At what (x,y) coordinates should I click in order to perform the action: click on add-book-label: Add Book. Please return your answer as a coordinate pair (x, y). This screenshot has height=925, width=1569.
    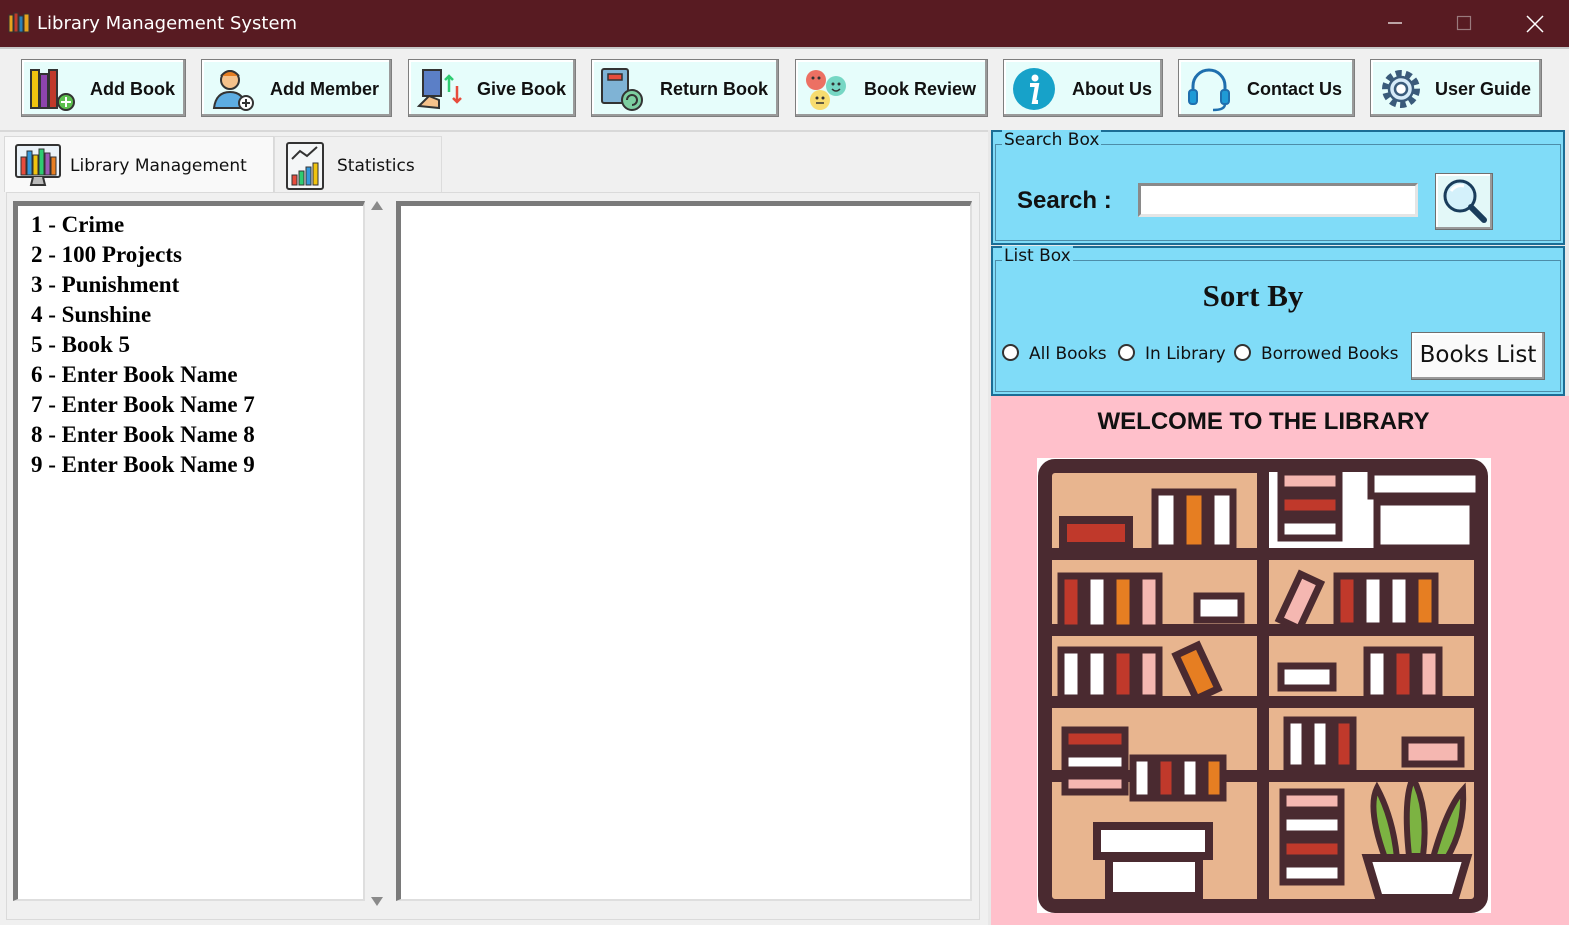
    Looking at the image, I should click on (132, 89).